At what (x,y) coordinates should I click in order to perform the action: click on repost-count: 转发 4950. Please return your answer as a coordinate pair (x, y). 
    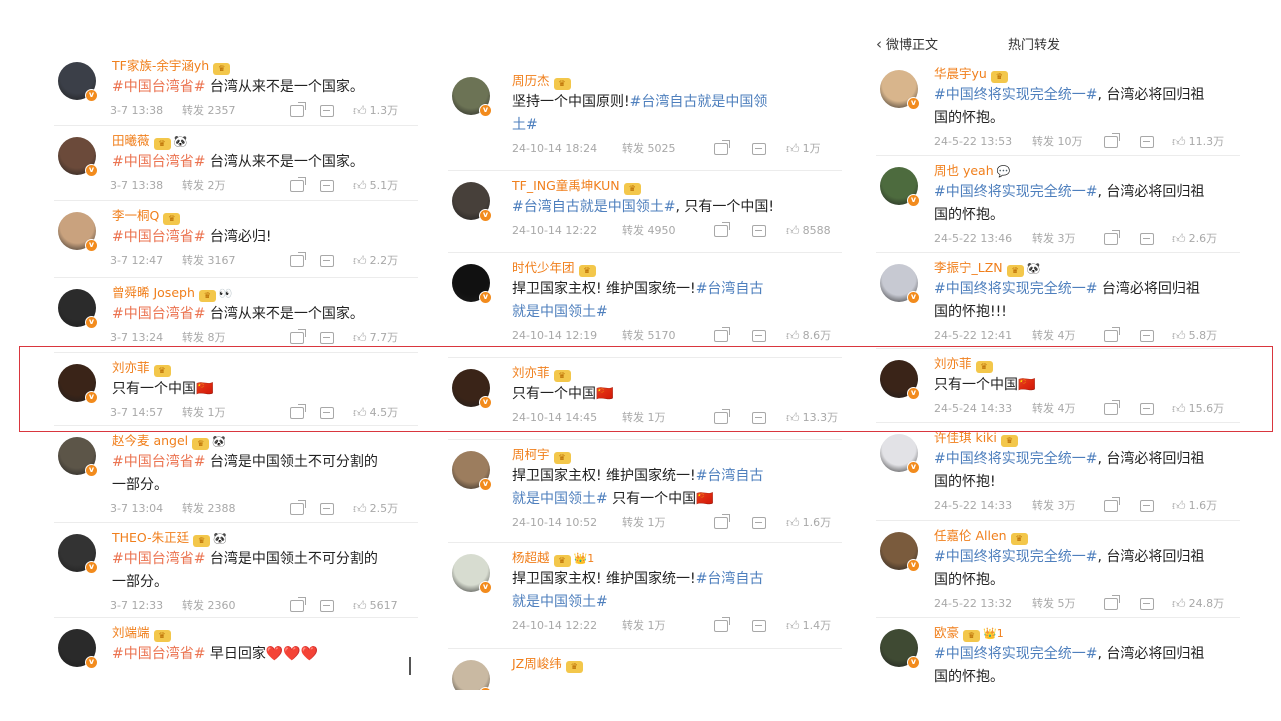
    Looking at the image, I should click on (649, 231).